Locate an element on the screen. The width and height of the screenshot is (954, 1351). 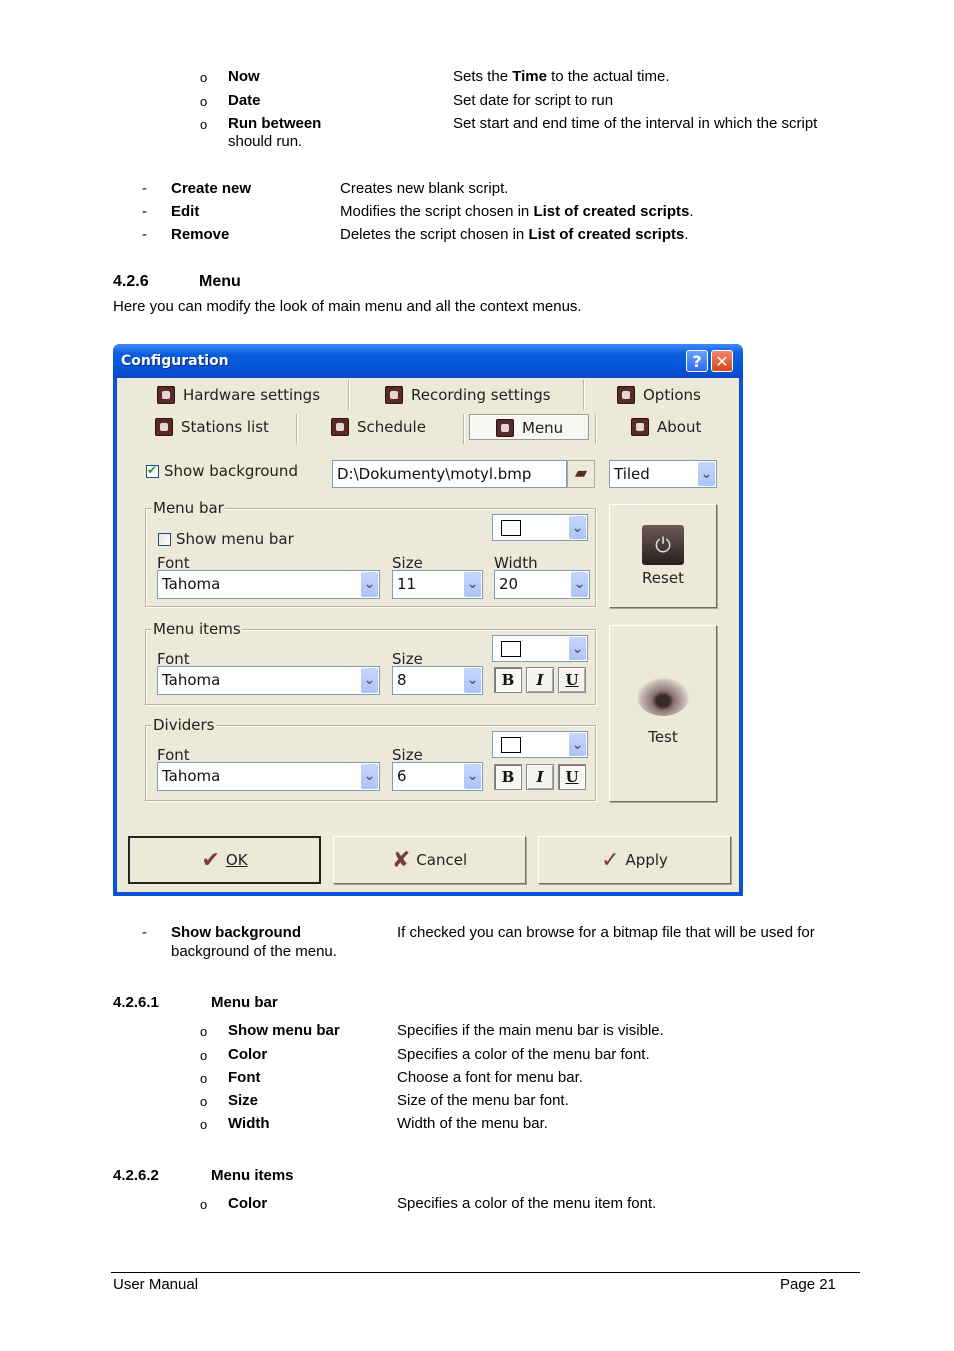
tab-stations-list: Stations list is located at coordinates (212, 427).